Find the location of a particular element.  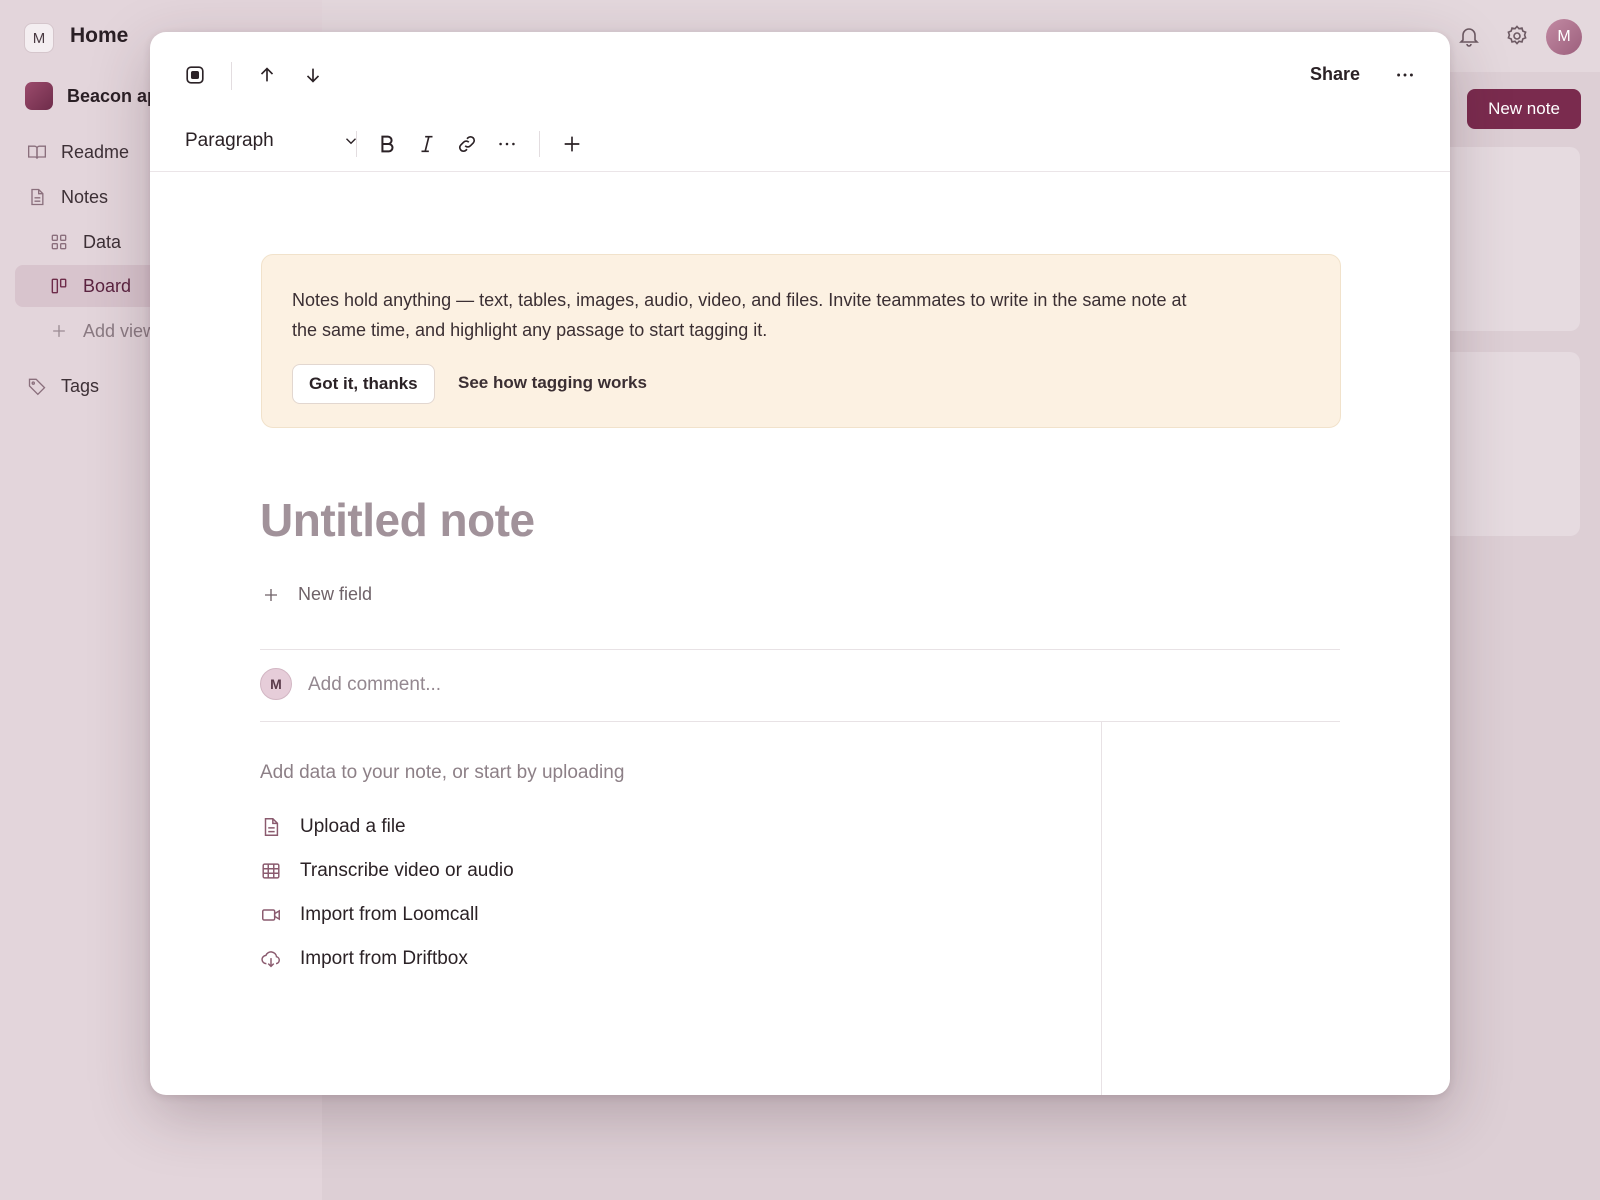

home-title: Home is located at coordinates (99, 36).